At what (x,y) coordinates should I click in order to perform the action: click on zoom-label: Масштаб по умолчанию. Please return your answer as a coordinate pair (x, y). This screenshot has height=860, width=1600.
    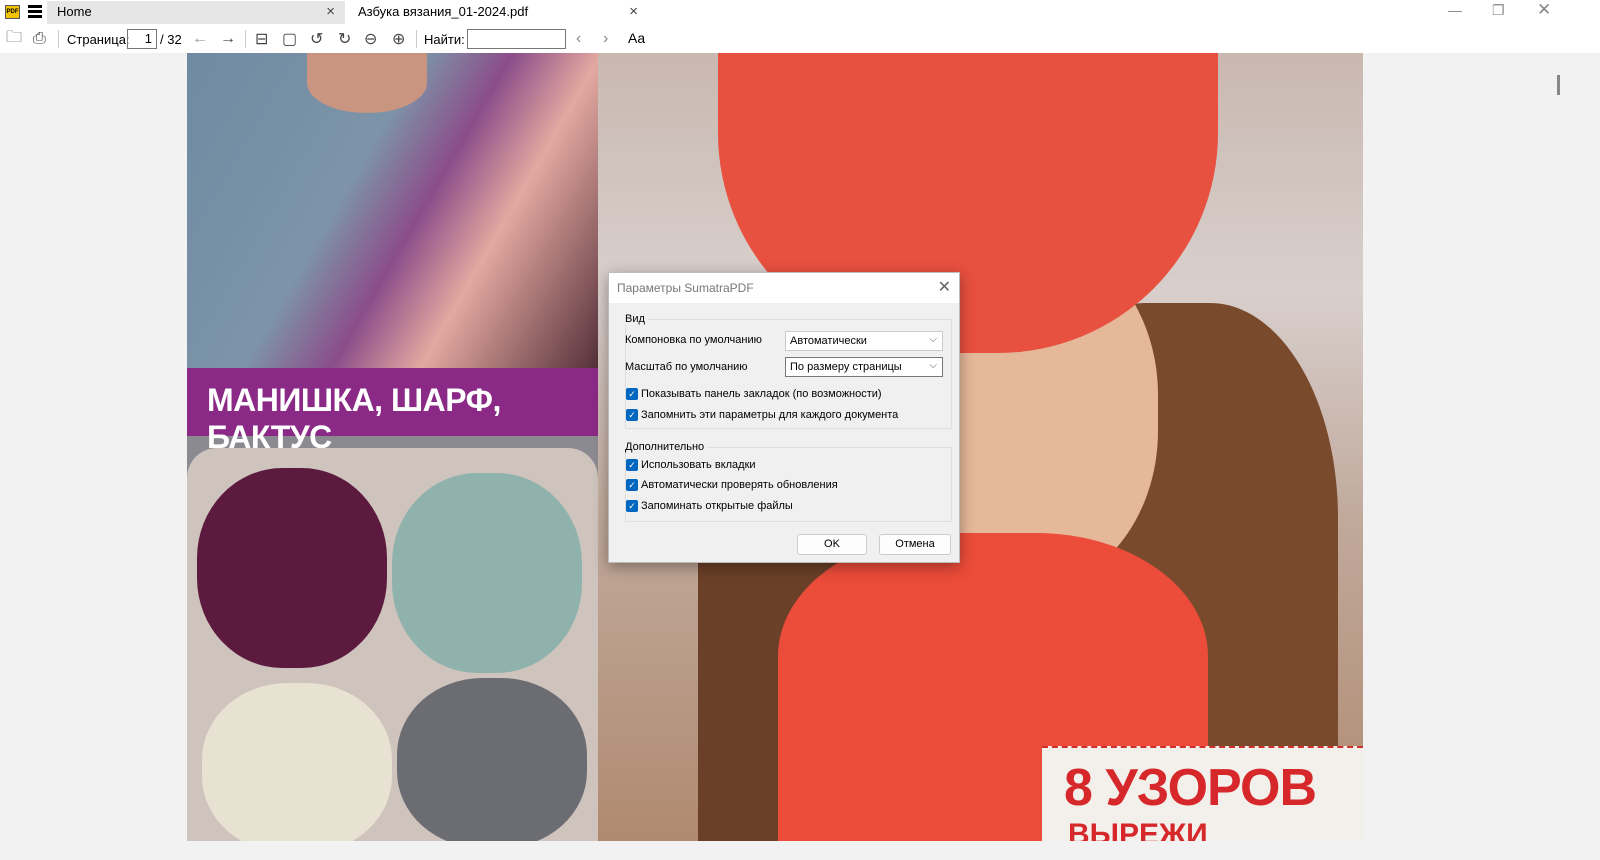
    Looking at the image, I should click on (686, 367).